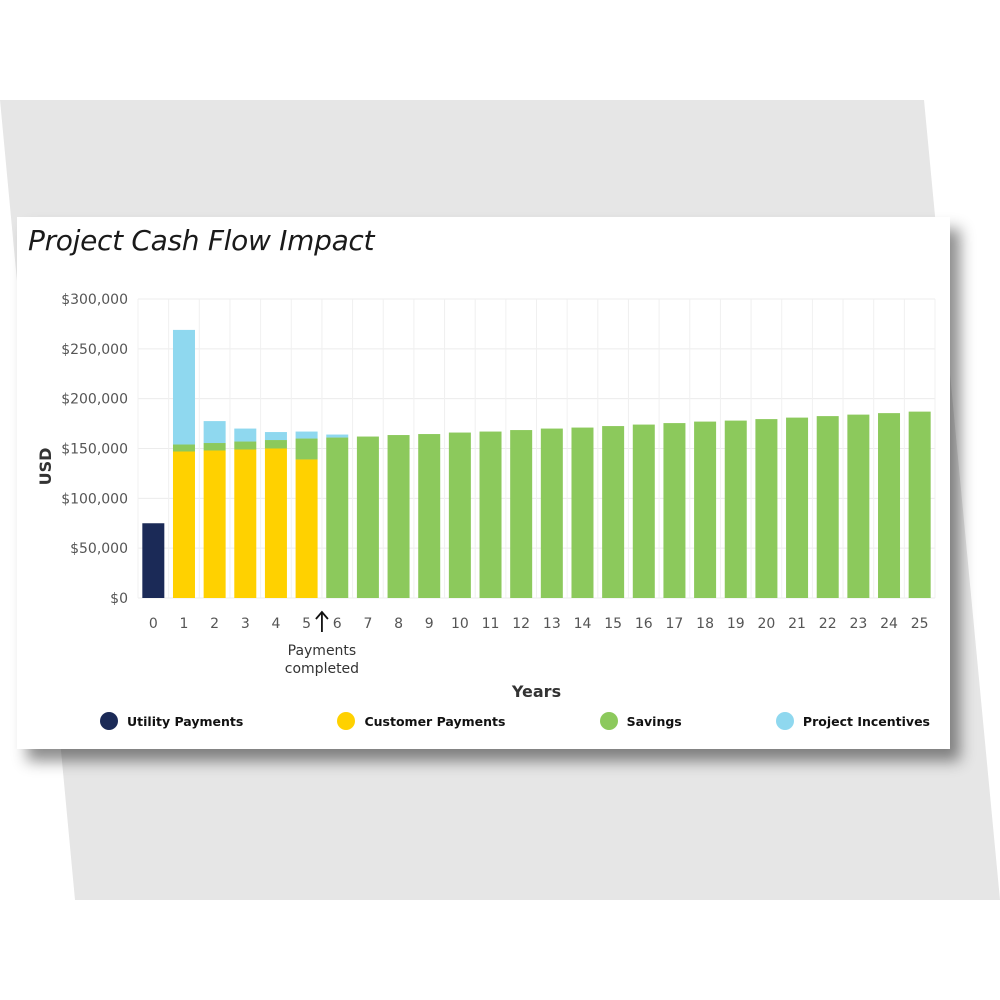 The image size is (1000, 1000). Describe the element at coordinates (552, 624) in the screenshot. I see `x-tick-label: 13` at that location.